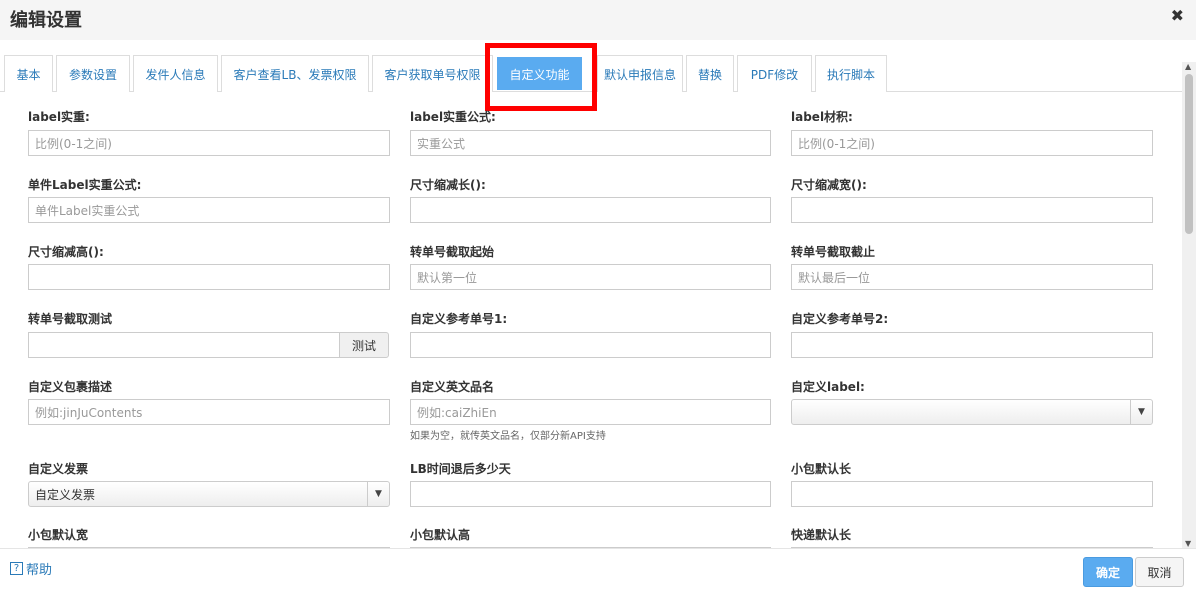 This screenshot has width=1196, height=590. Describe the element at coordinates (432, 73) in the screenshot. I see `tab-customer-tracking: 客户获取单号权限` at that location.